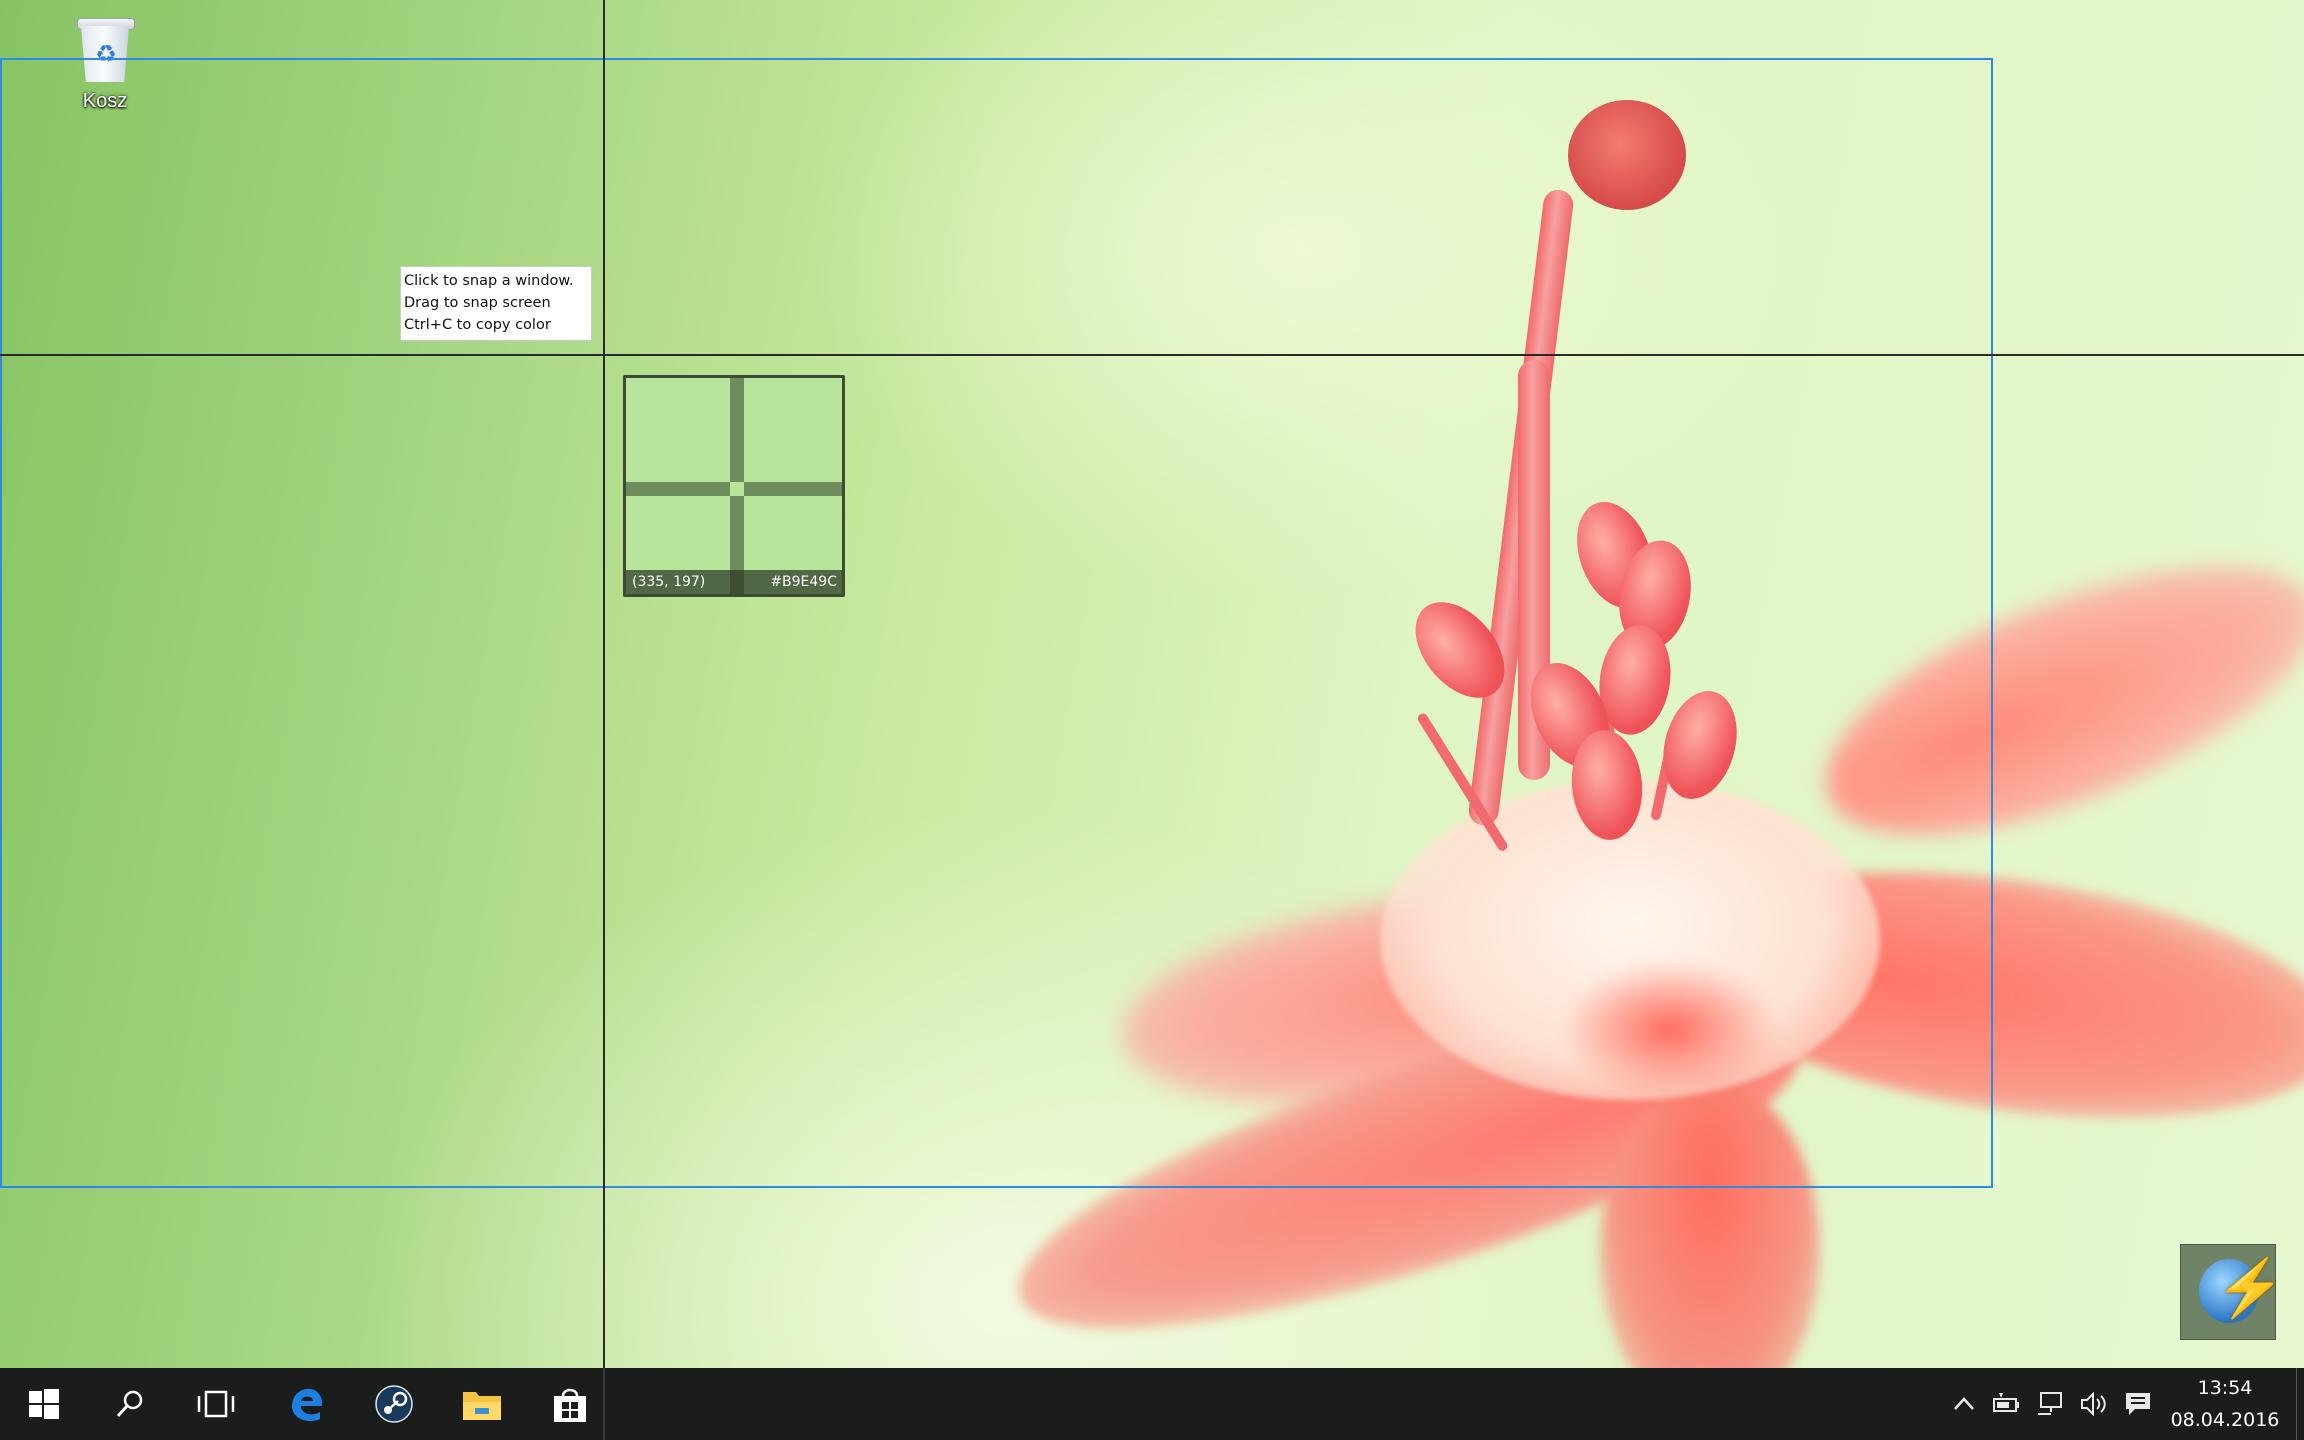 This screenshot has height=1440, width=2304. What do you see at coordinates (2225, 1420) in the screenshot?
I see `clock-date: 08.04.2016` at bounding box center [2225, 1420].